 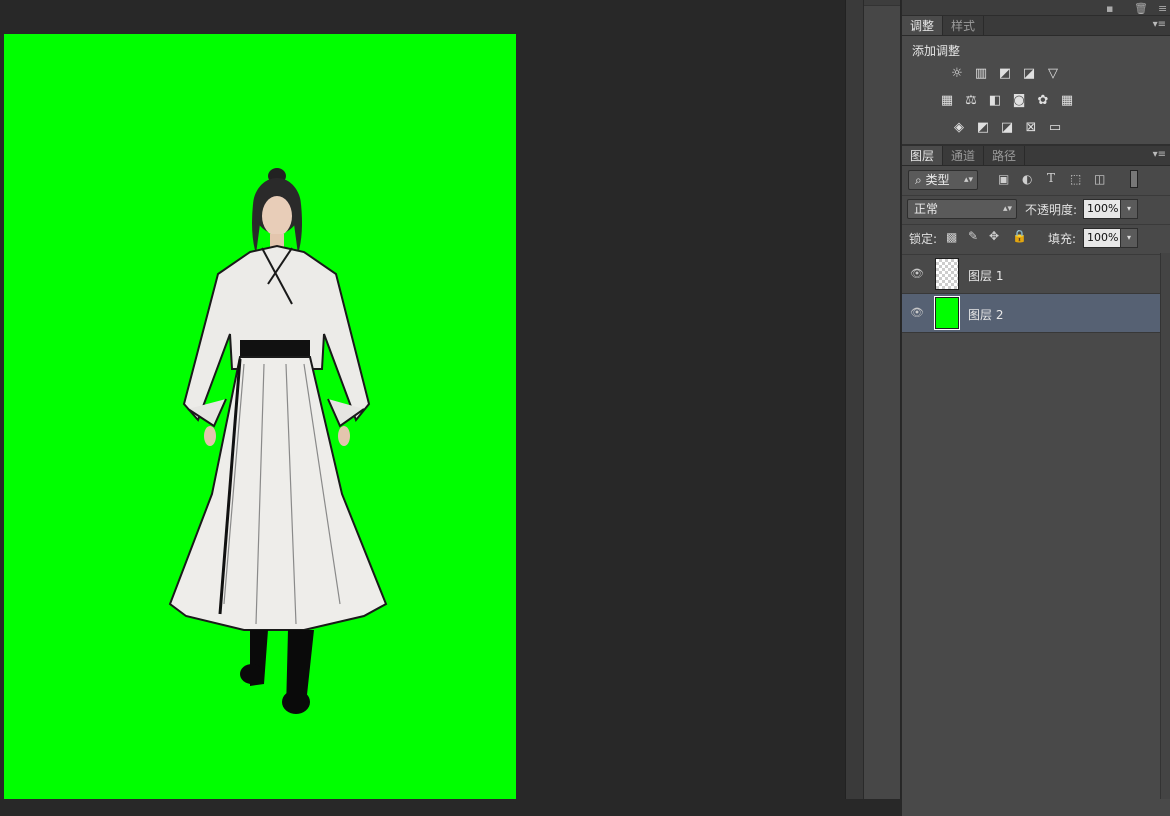 I want to click on panel-dock-gutter, so click(x=854, y=399).